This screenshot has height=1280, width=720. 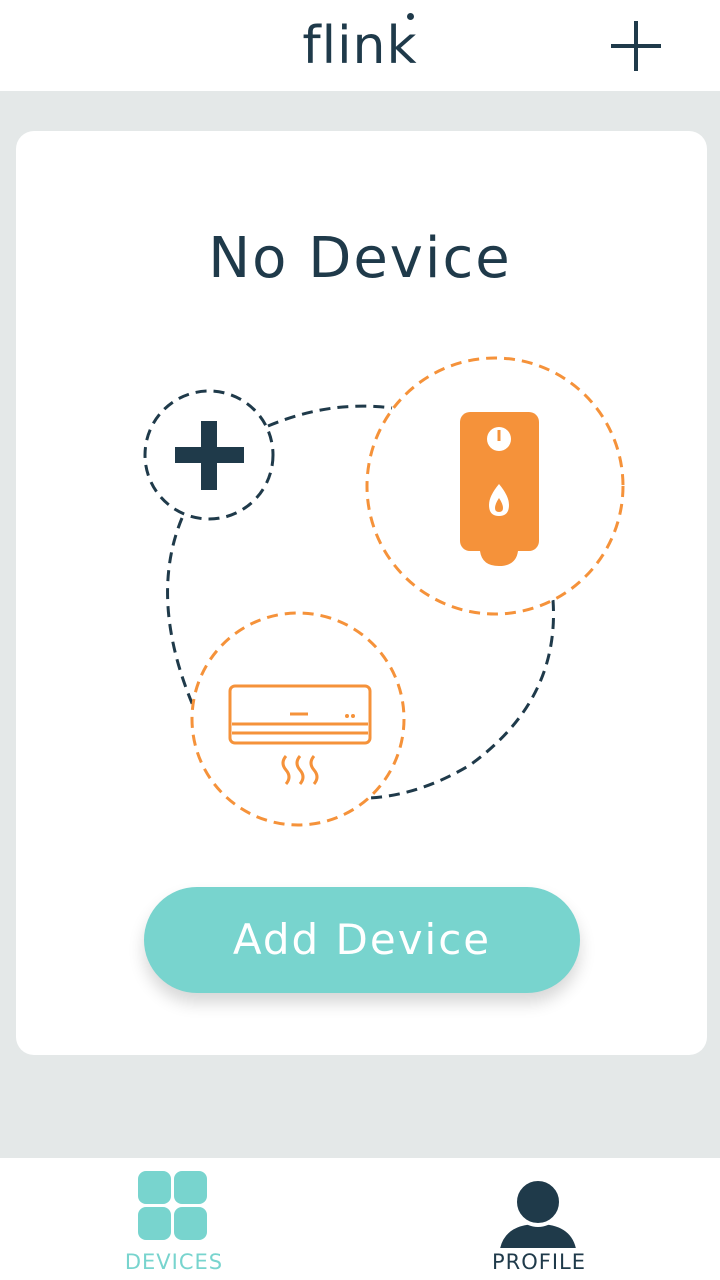 I want to click on add-device-header-button, so click(x=636, y=46).